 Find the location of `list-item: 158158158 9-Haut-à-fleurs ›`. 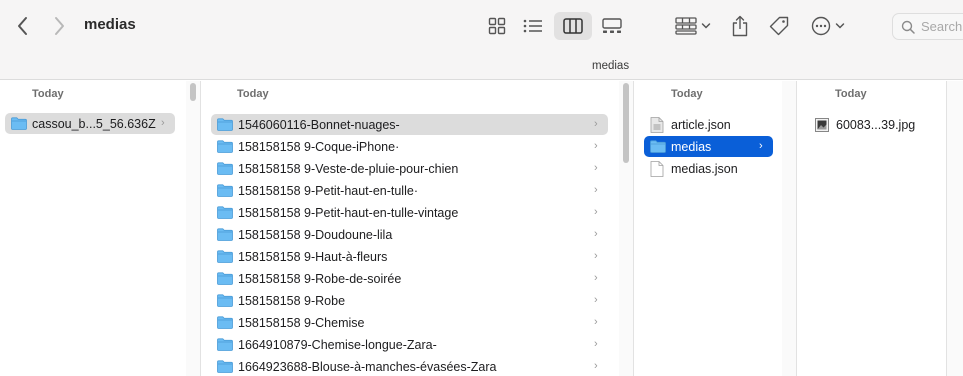

list-item: 158158158 9-Haut-à-fleurs › is located at coordinates (409, 256).